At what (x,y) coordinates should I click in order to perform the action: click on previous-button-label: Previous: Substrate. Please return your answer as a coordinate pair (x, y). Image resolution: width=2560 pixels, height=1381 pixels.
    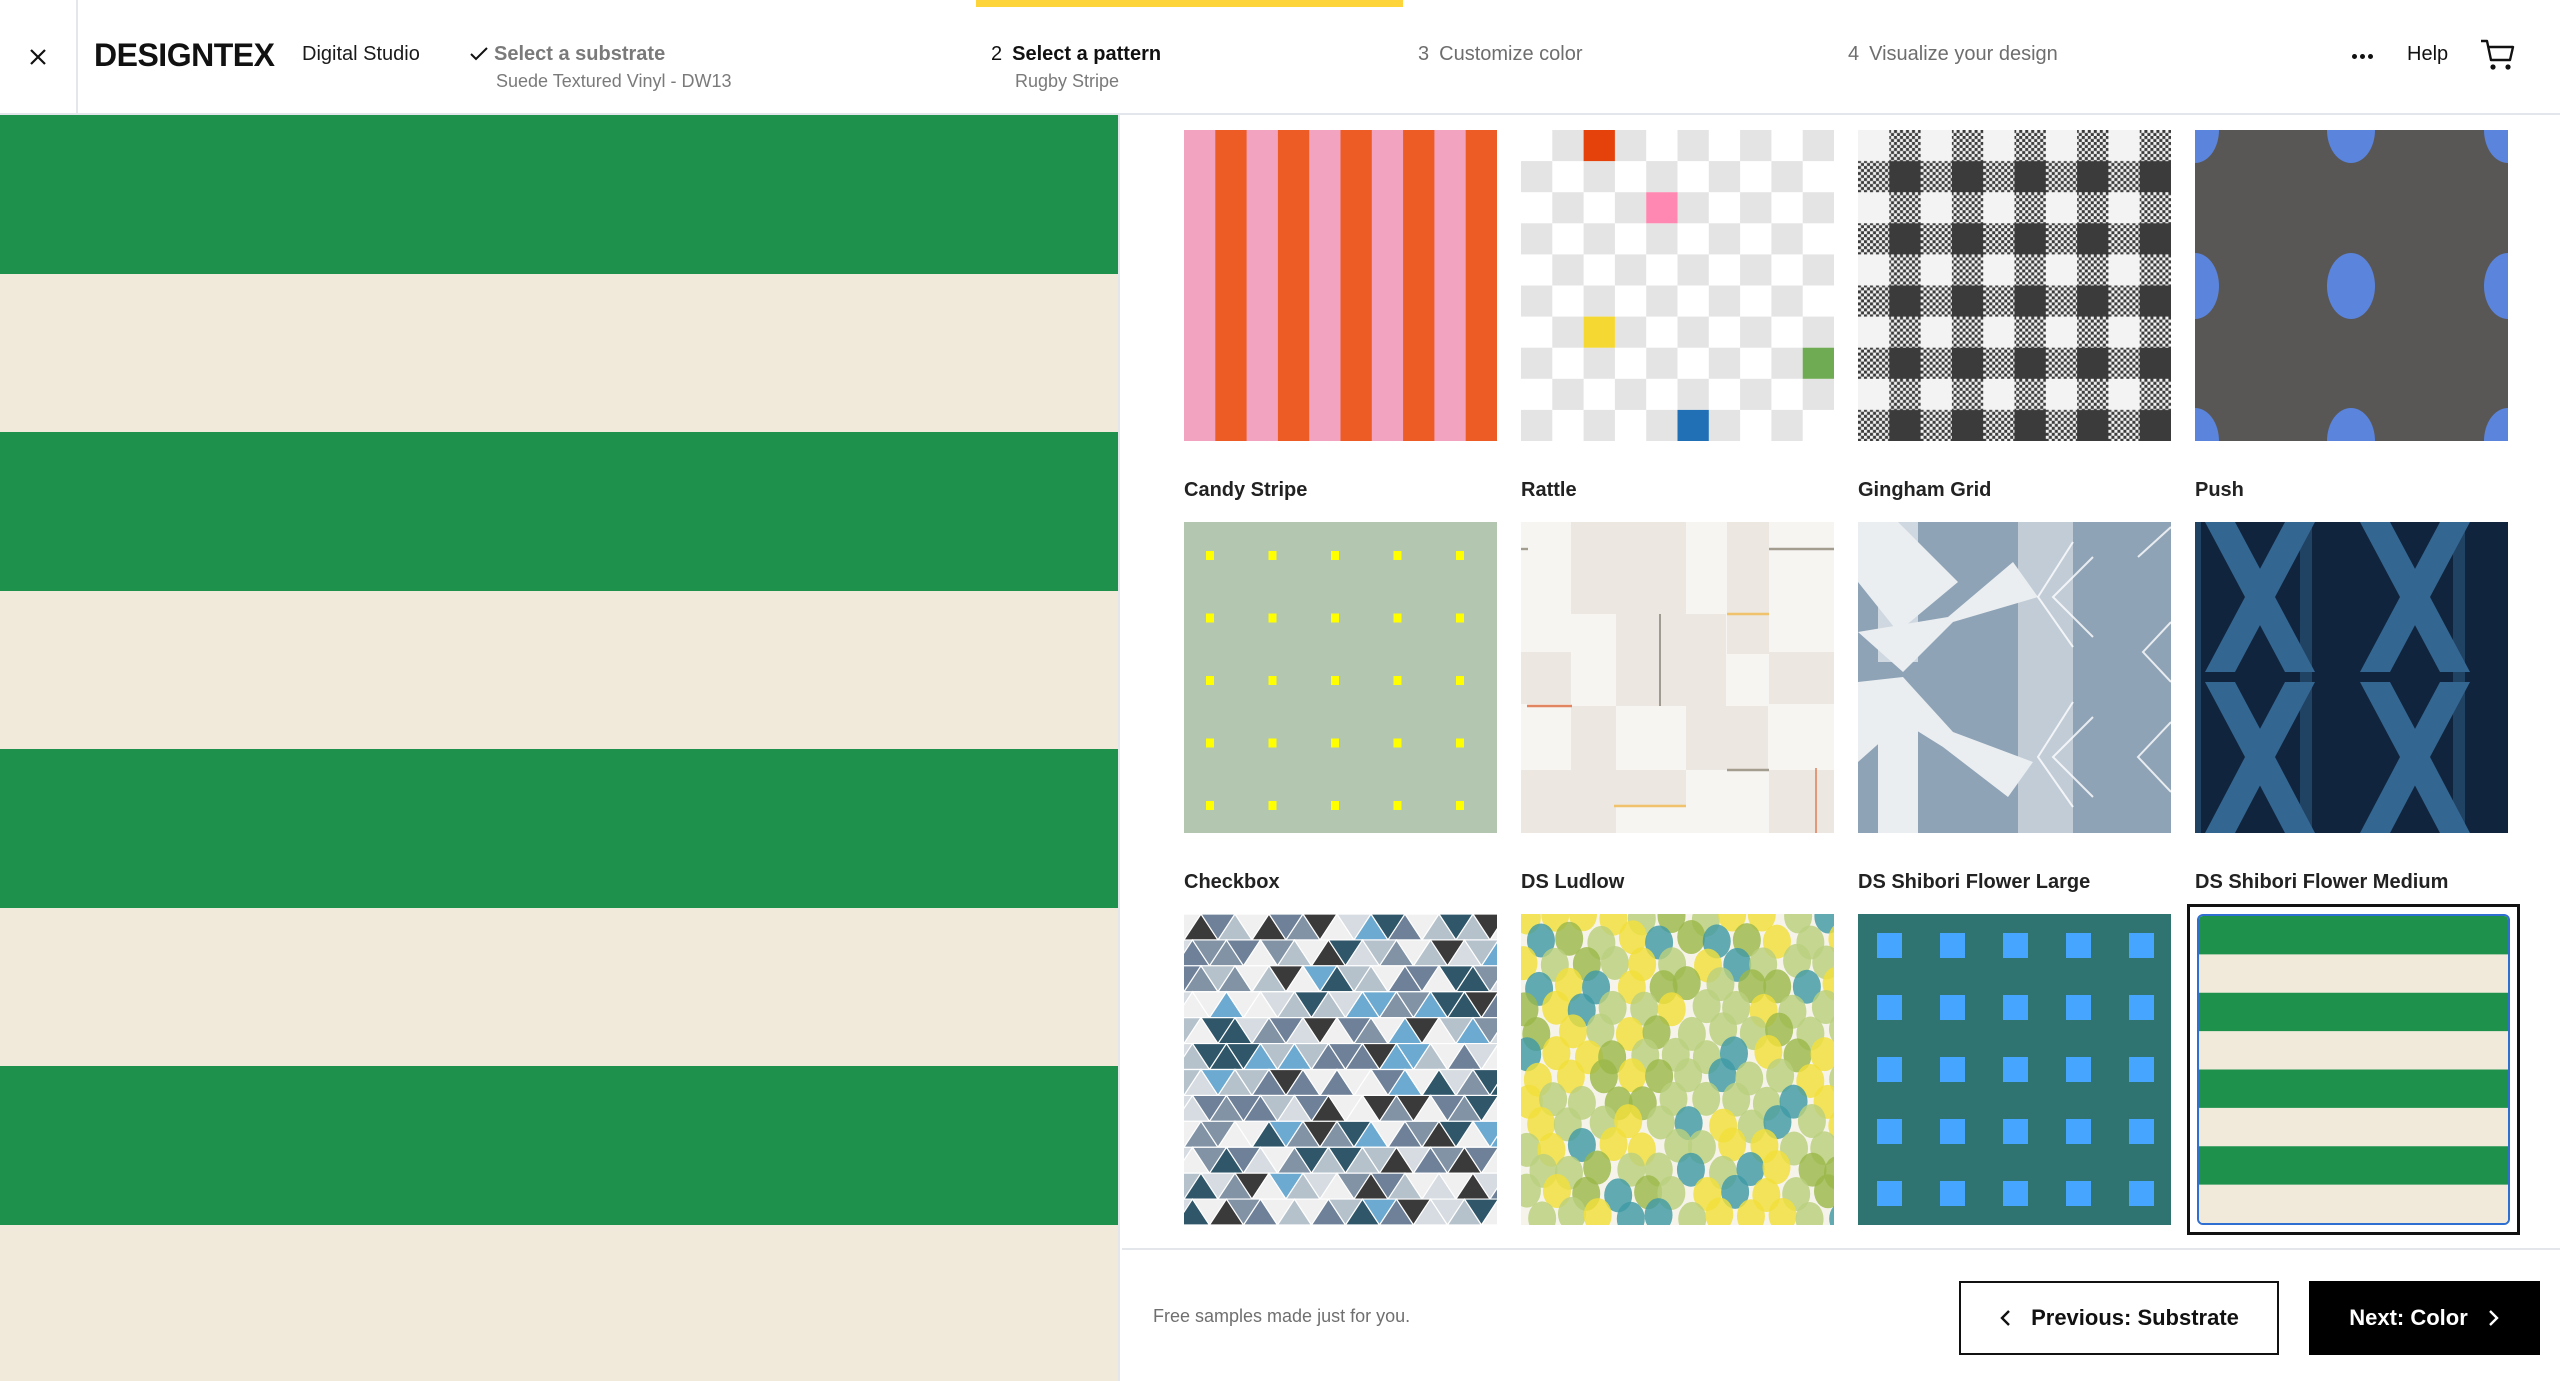
    Looking at the image, I should click on (2135, 1317).